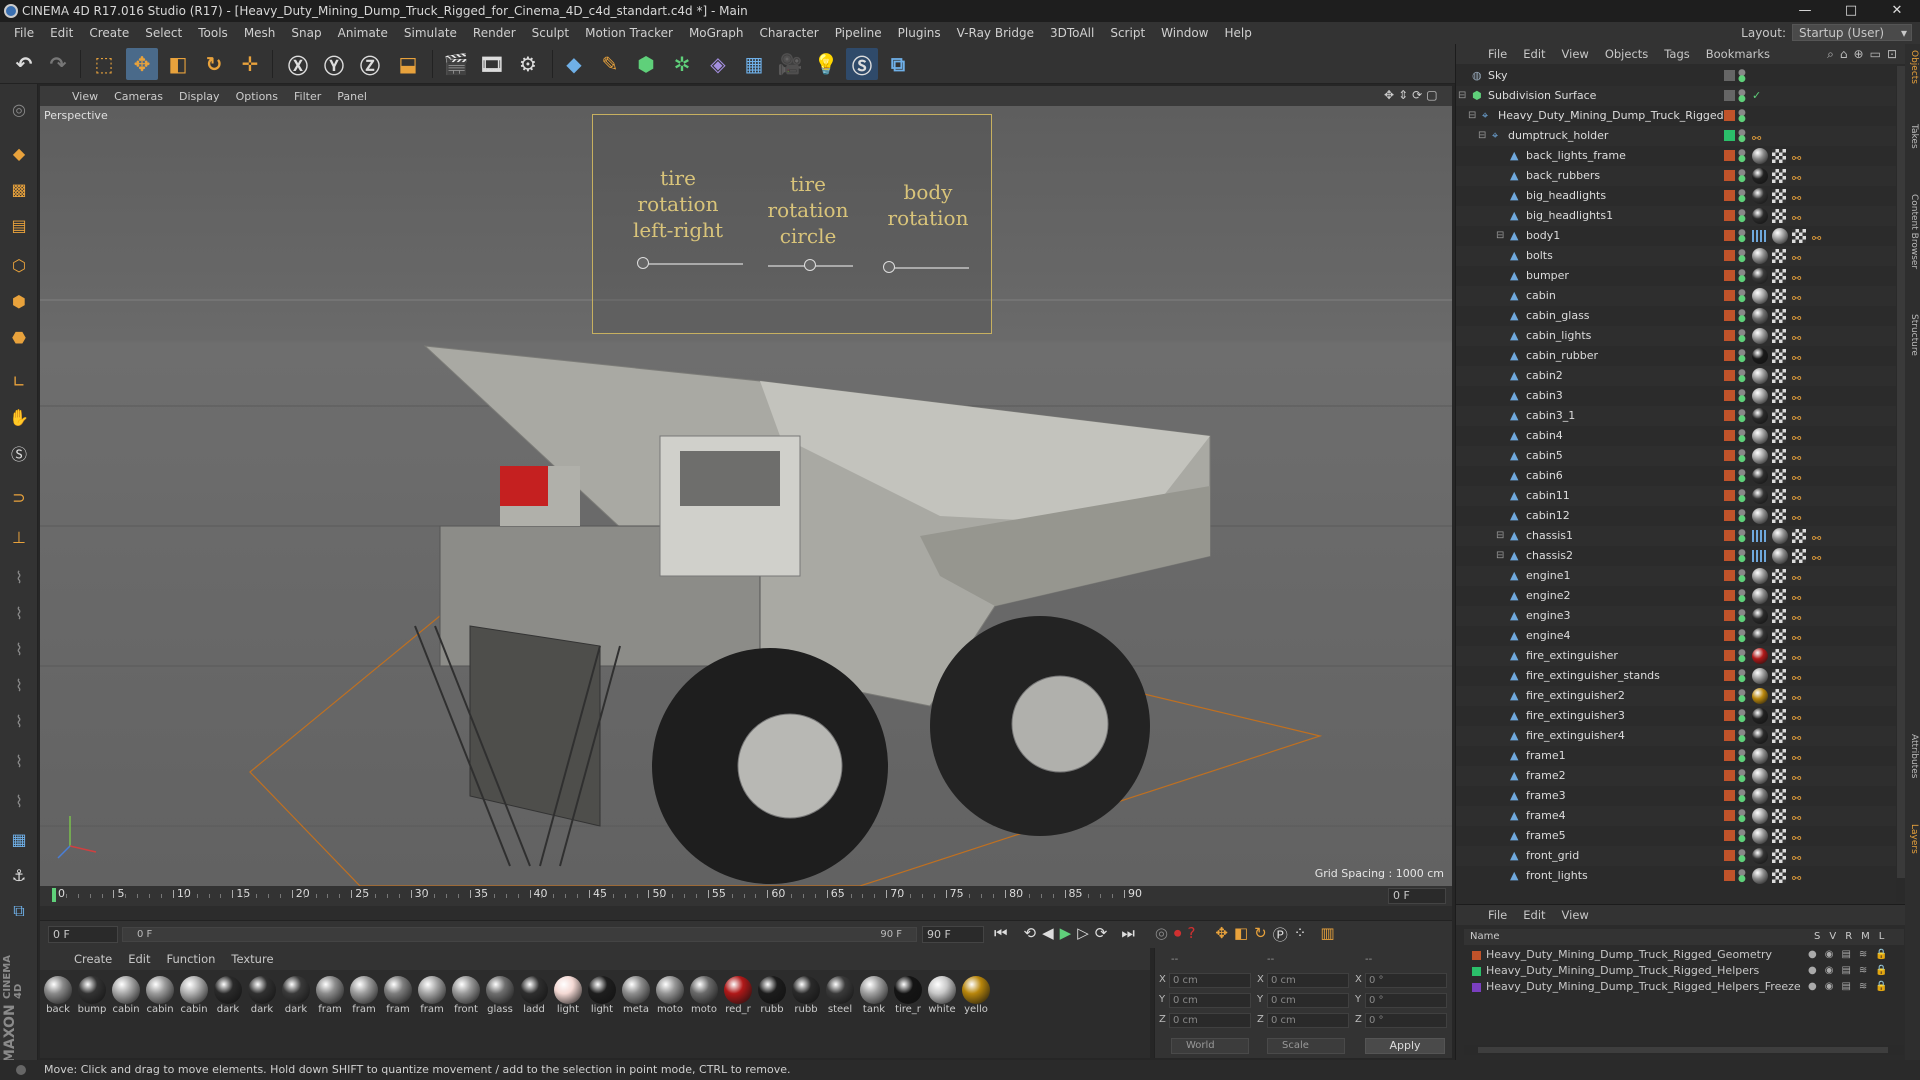 This screenshot has height=1080, width=1920. I want to click on object-row: ▲ frame1 ● ● ⚯, so click(1676, 756).